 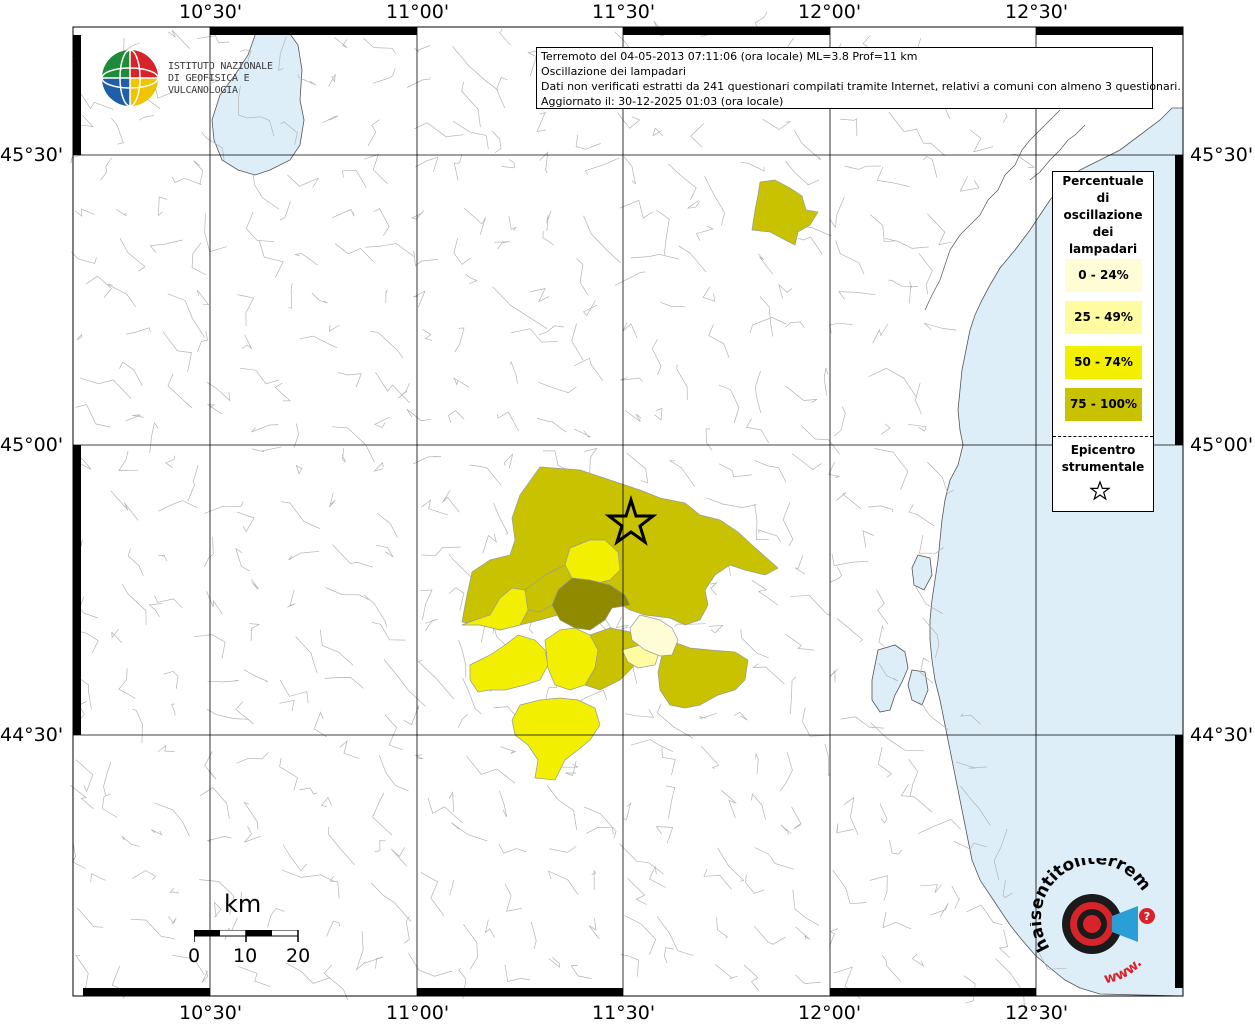 What do you see at coordinates (1103, 317) in the screenshot?
I see `legend-class-1: 25 - 49%` at bounding box center [1103, 317].